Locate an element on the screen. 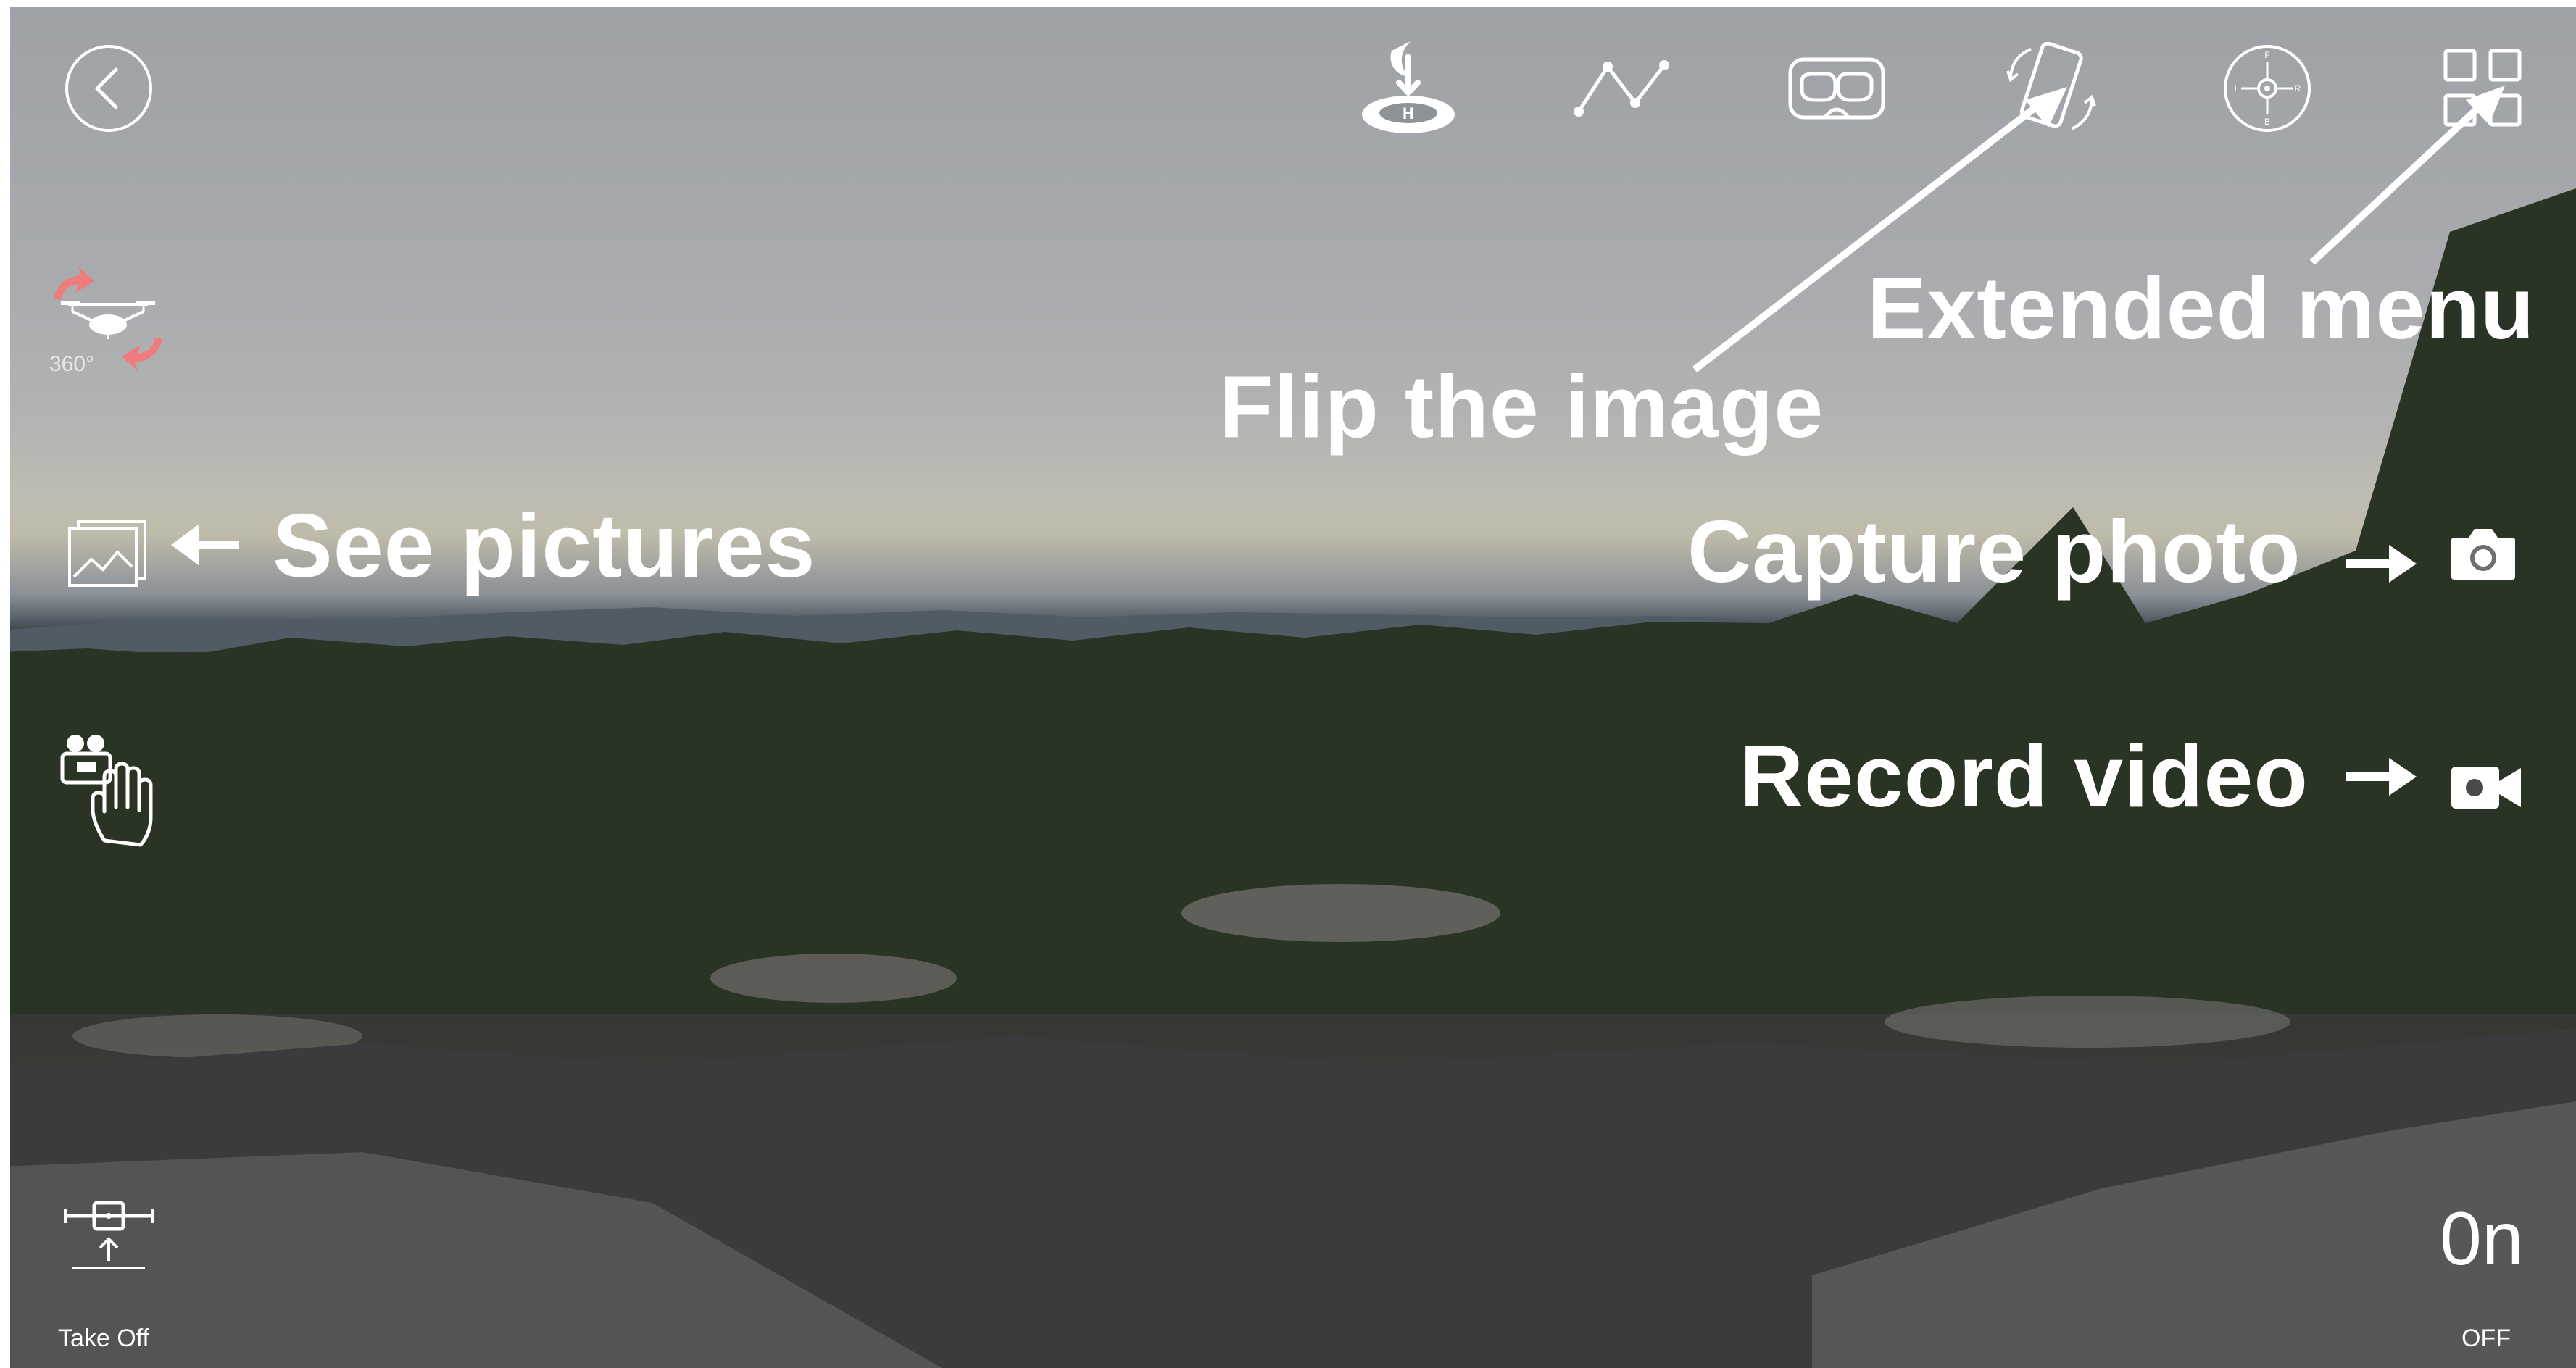 This screenshot has width=2576, height=1368. annotation-record-video: Record video is located at coordinates (2024, 776).